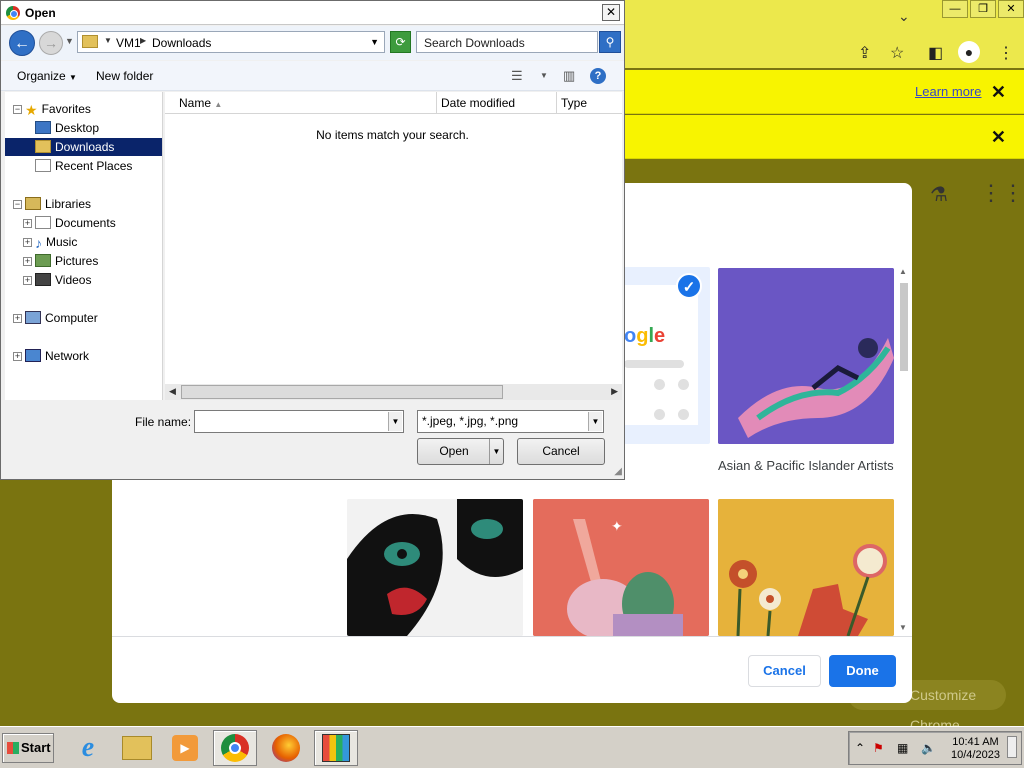 The width and height of the screenshot is (1024, 768). Describe the element at coordinates (47, 76) in the screenshot. I see `organize-button: Organize ▼` at that location.